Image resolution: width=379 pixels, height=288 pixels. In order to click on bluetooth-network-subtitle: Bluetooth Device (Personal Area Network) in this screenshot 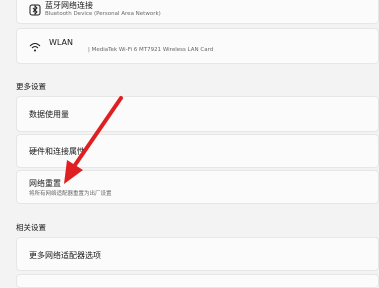, I will do `click(103, 14)`.